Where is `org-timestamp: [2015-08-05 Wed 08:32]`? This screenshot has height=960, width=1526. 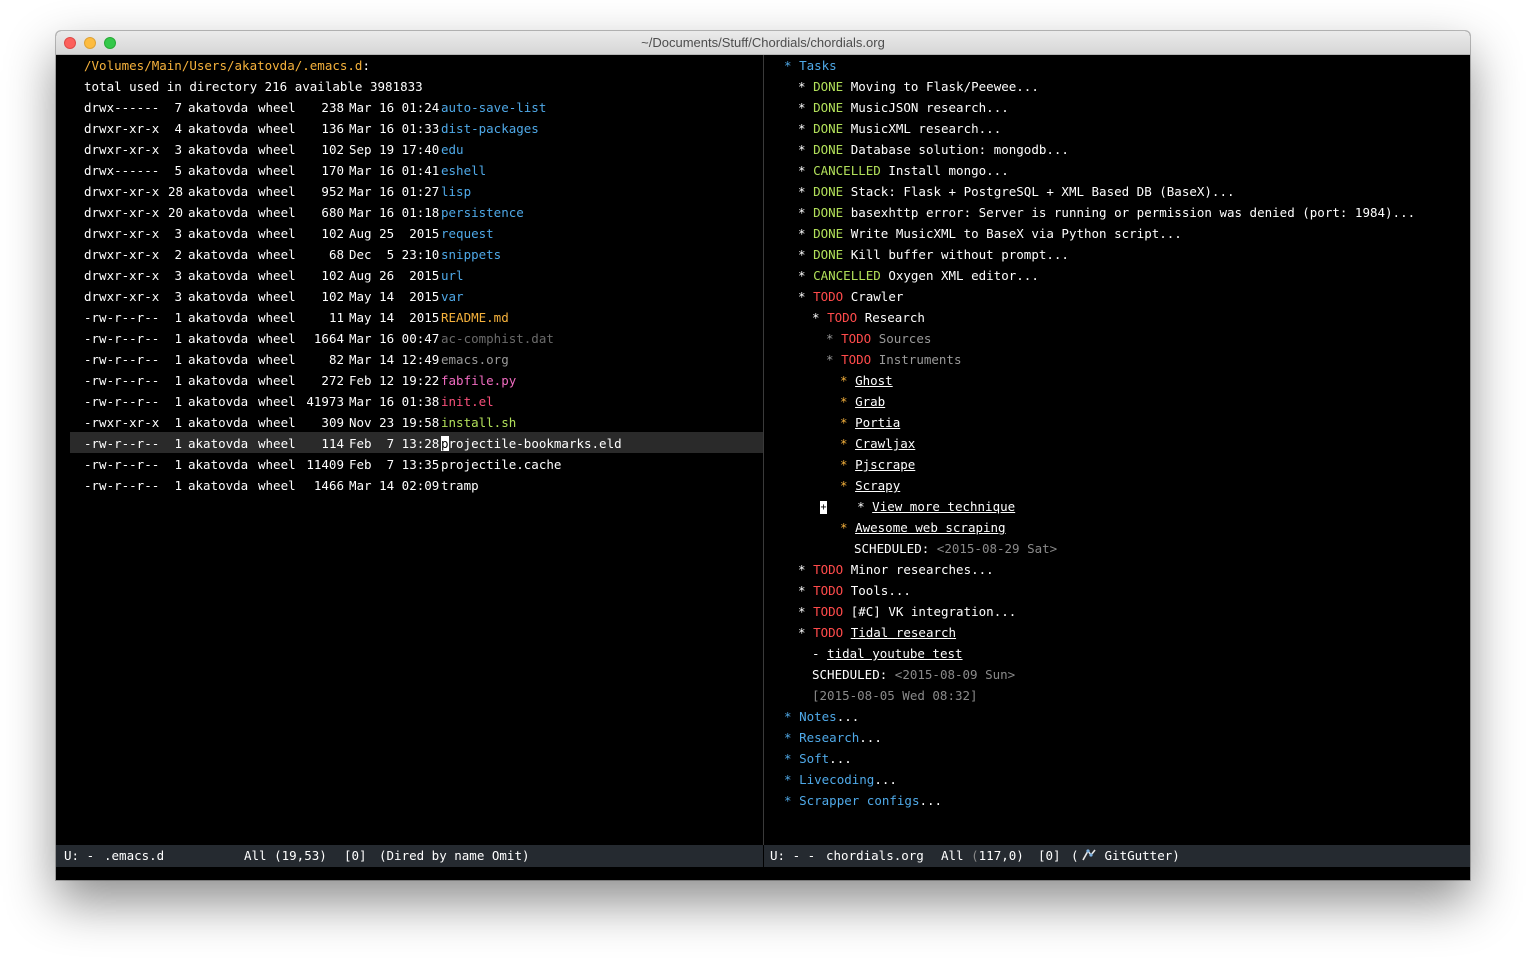 org-timestamp: [2015-08-05 Wed 08:32] is located at coordinates (895, 695).